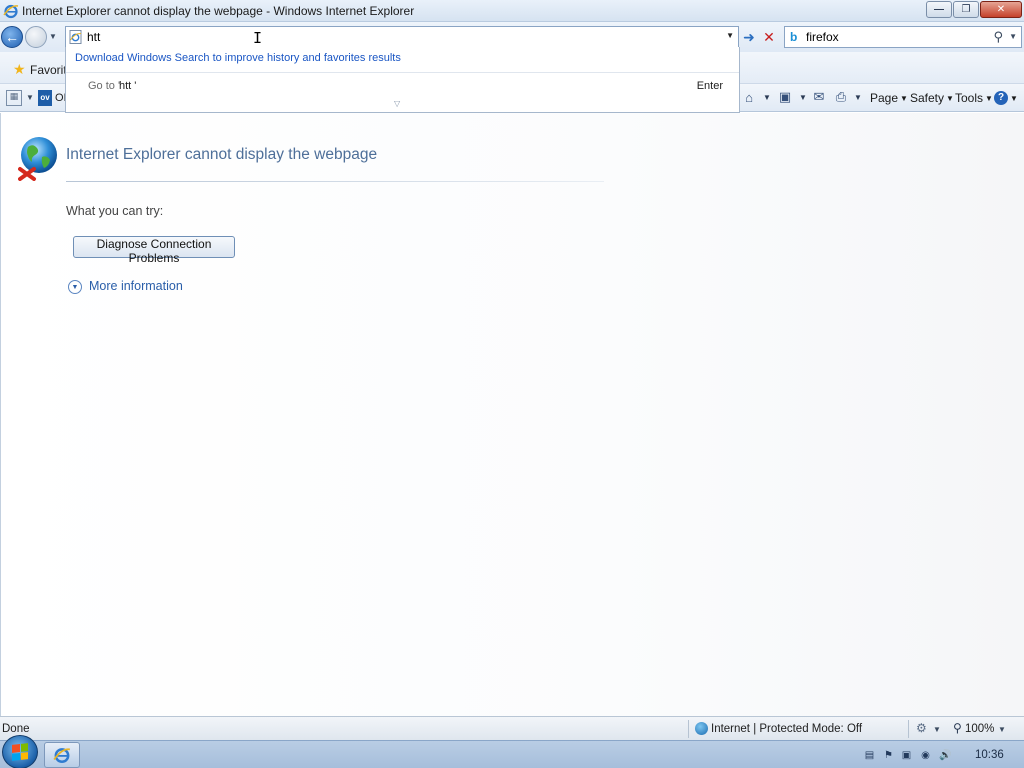 The width and height of the screenshot is (1024, 768). What do you see at coordinates (14, 98) in the screenshot?
I see `quick-tabs-button: ▦` at bounding box center [14, 98].